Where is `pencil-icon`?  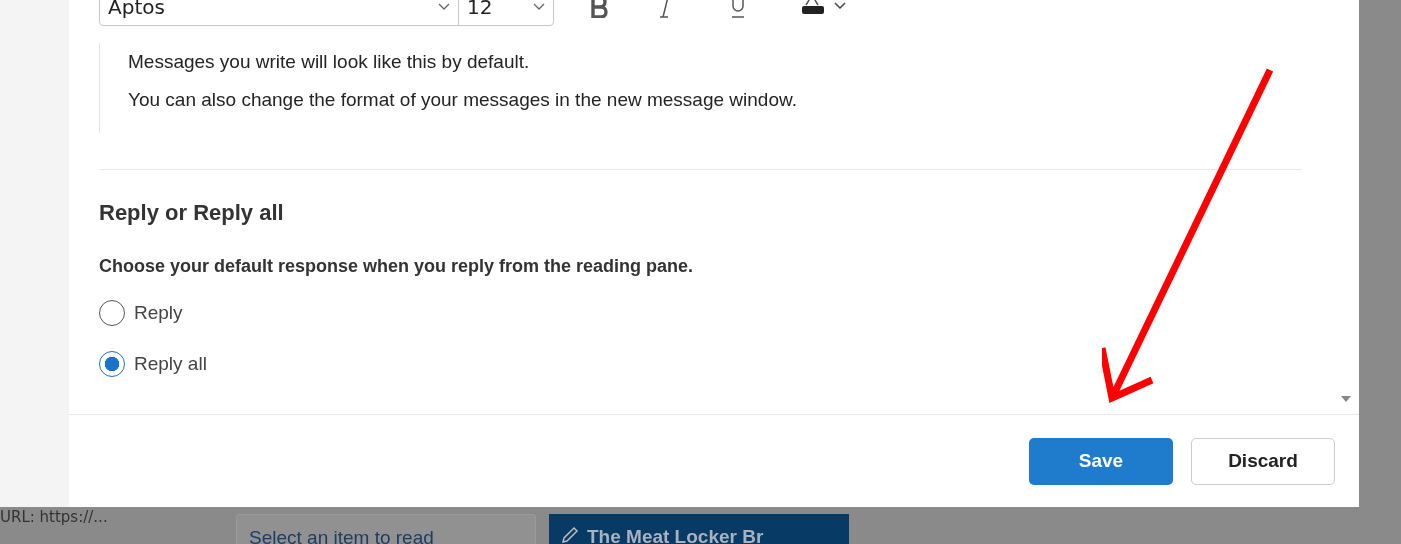
pencil-icon is located at coordinates (570, 535).